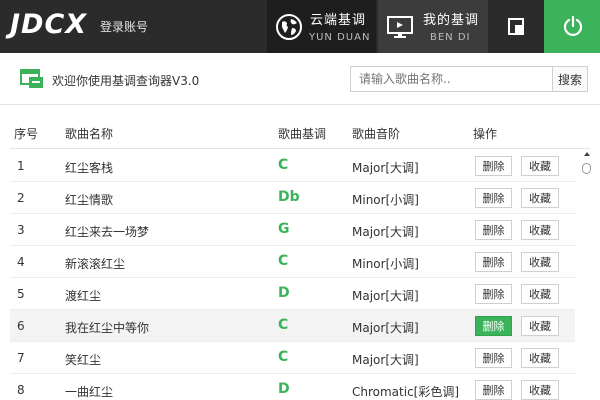  I want to click on table-row: 7 笑红尘 C Major[大调] 删除 收藏, so click(292, 358).